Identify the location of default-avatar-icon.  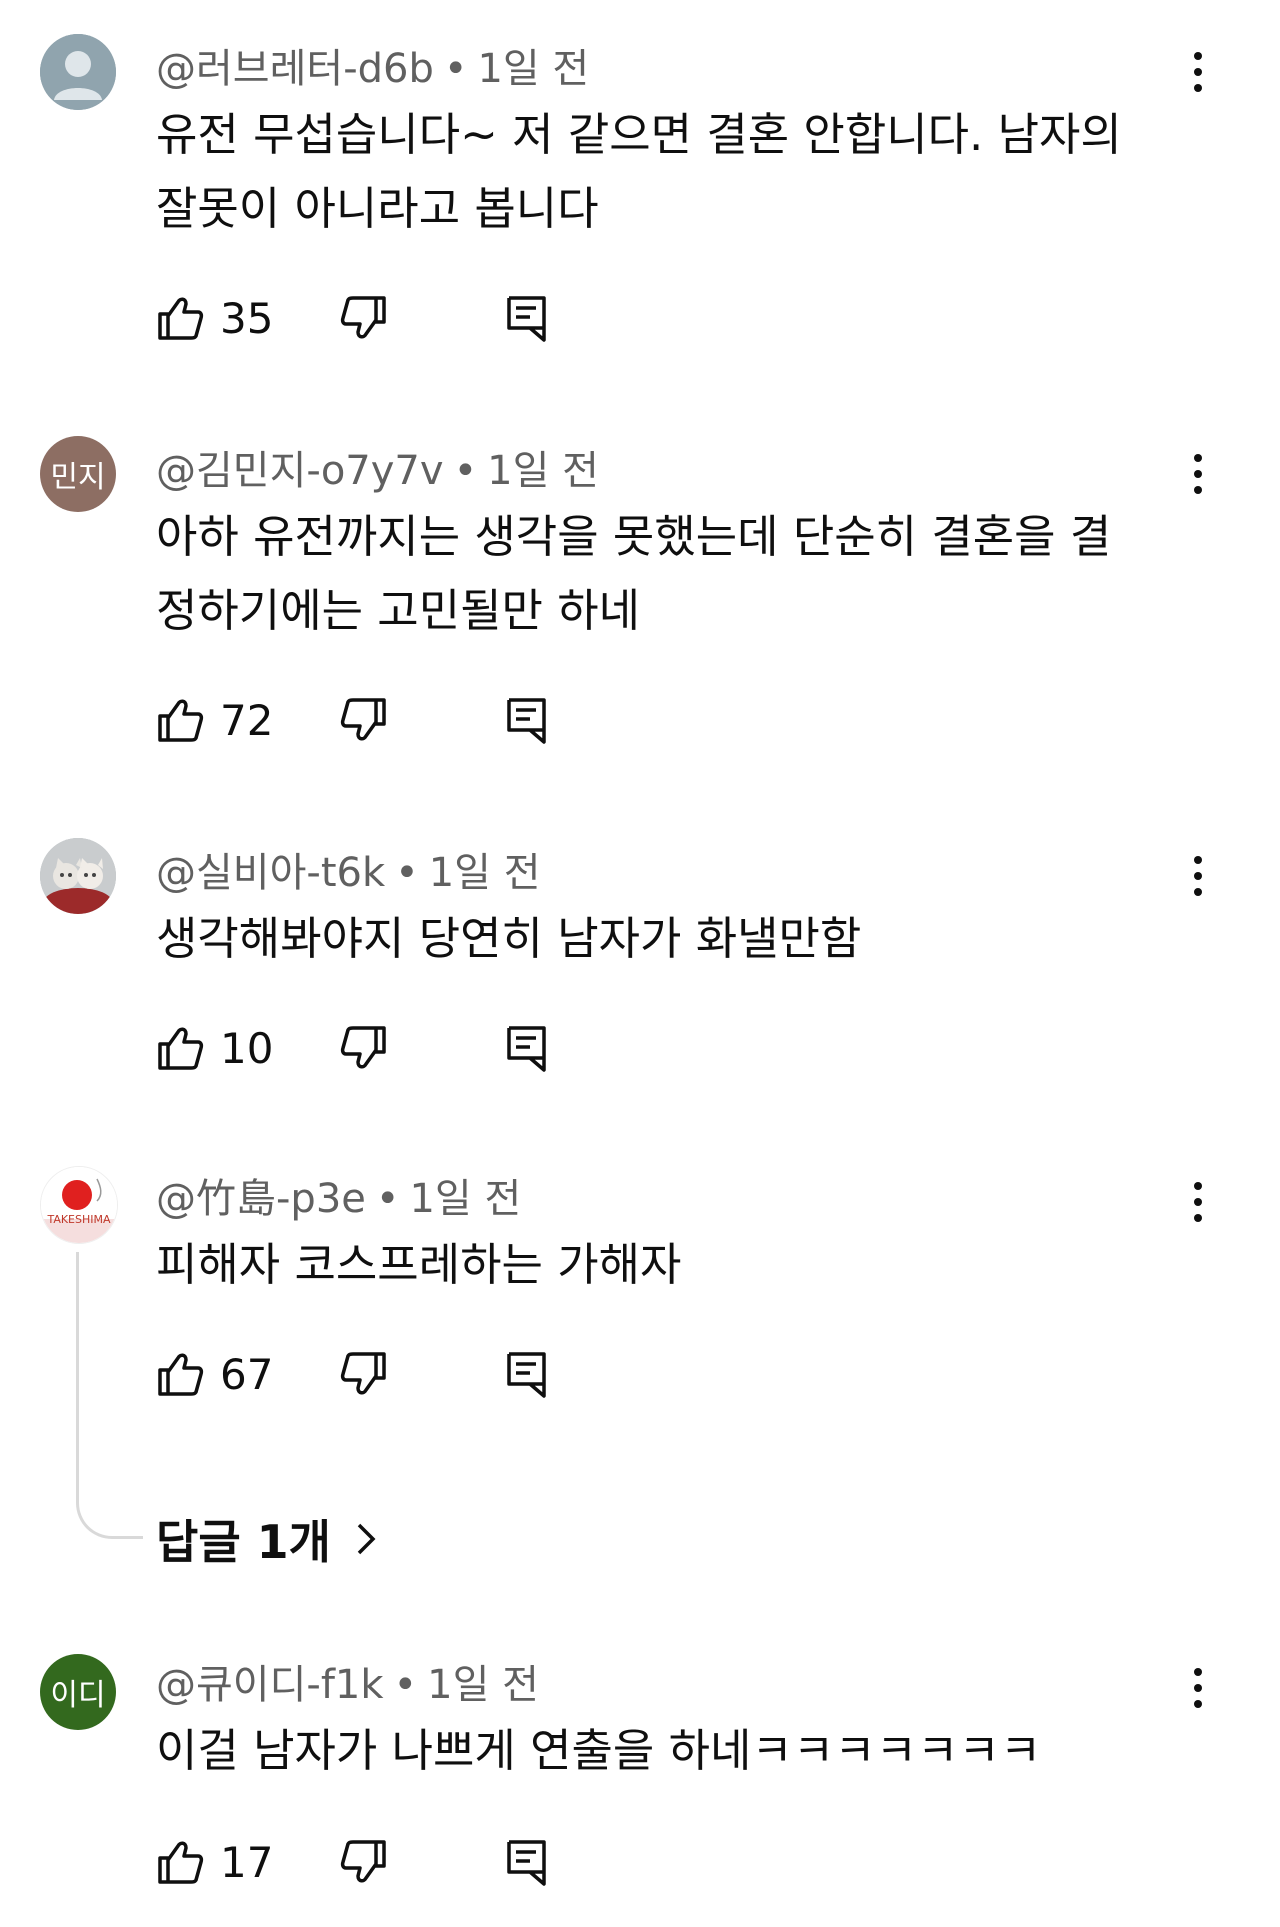
(78, 72).